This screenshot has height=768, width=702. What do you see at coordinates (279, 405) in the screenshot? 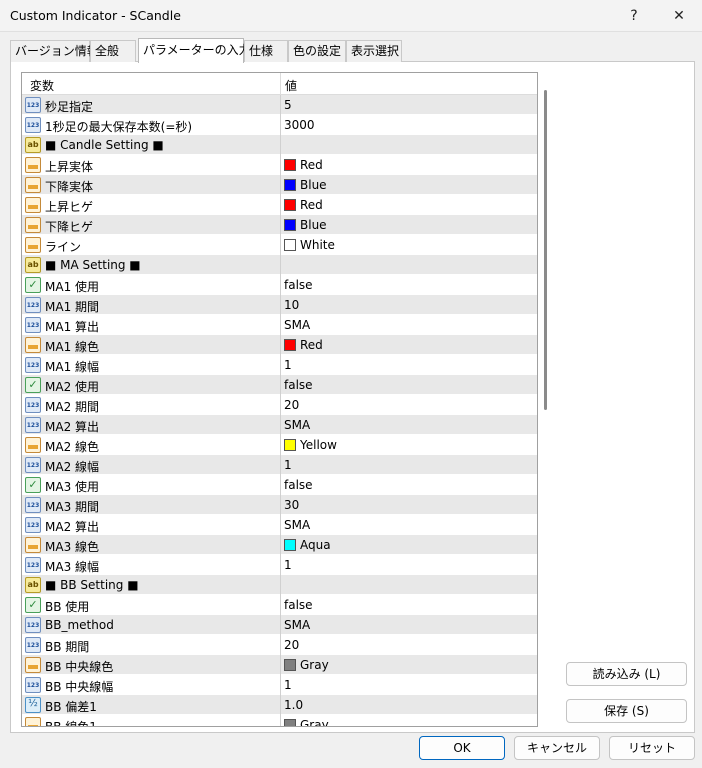
I see `table-row: MA2 期間 20` at bounding box center [279, 405].